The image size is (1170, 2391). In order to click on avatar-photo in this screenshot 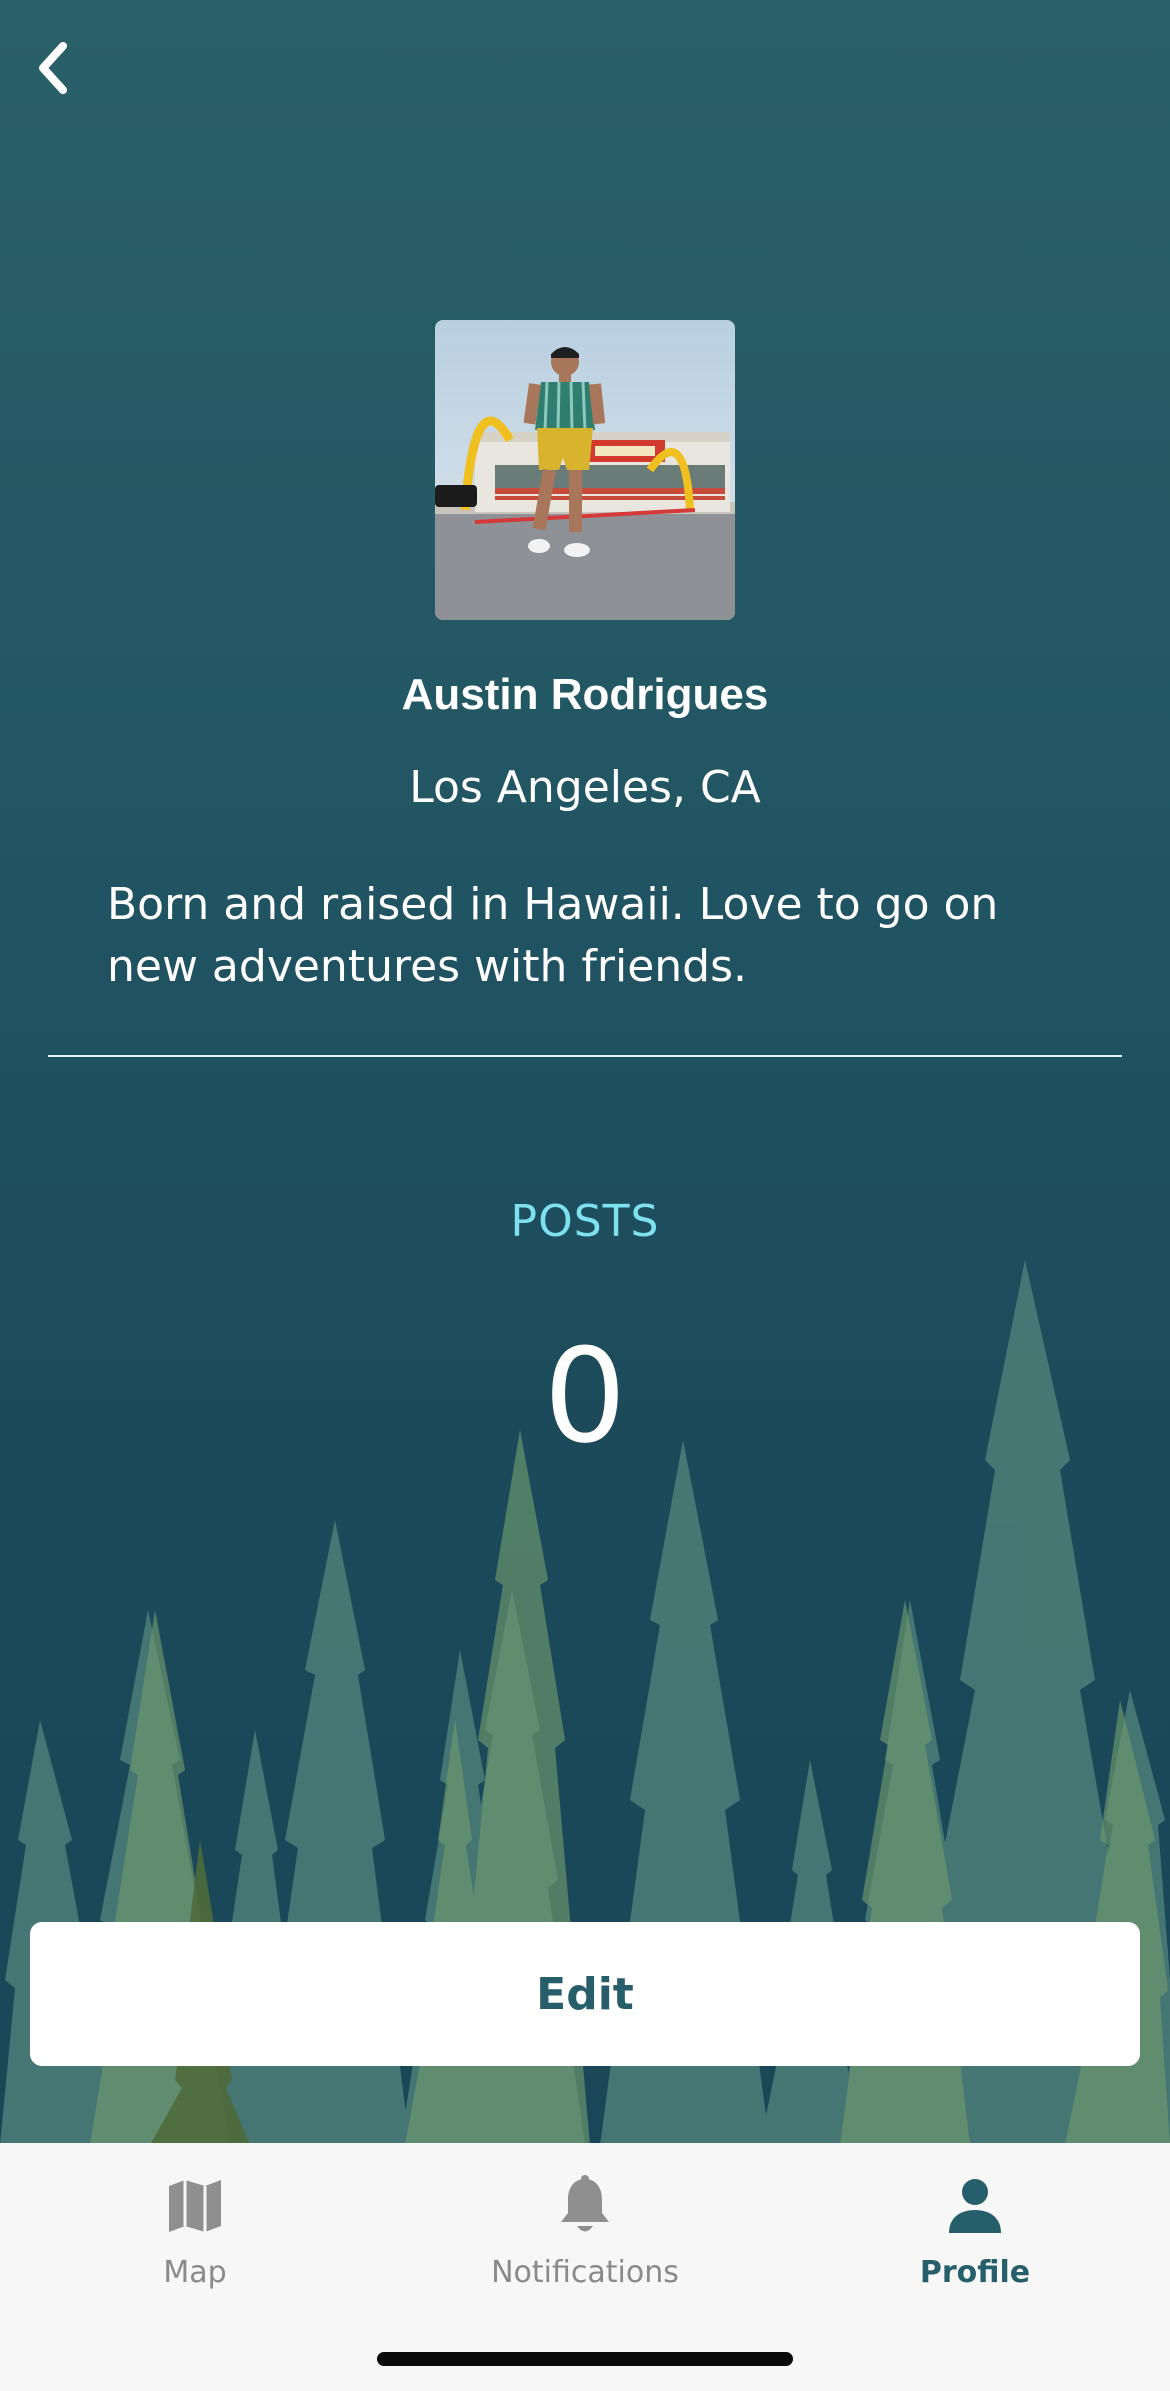, I will do `click(585, 470)`.